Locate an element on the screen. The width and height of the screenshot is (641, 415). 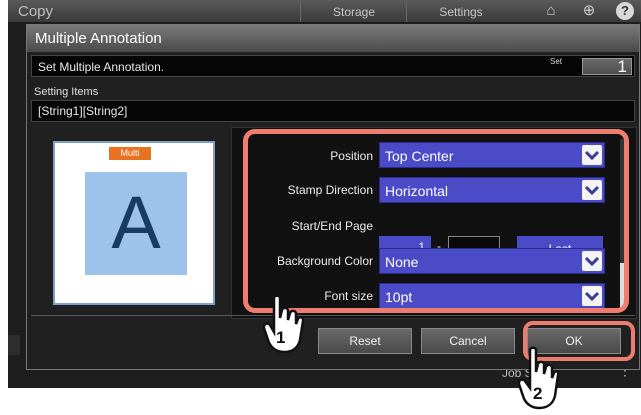
step-2-number: 2 is located at coordinates (538, 393).